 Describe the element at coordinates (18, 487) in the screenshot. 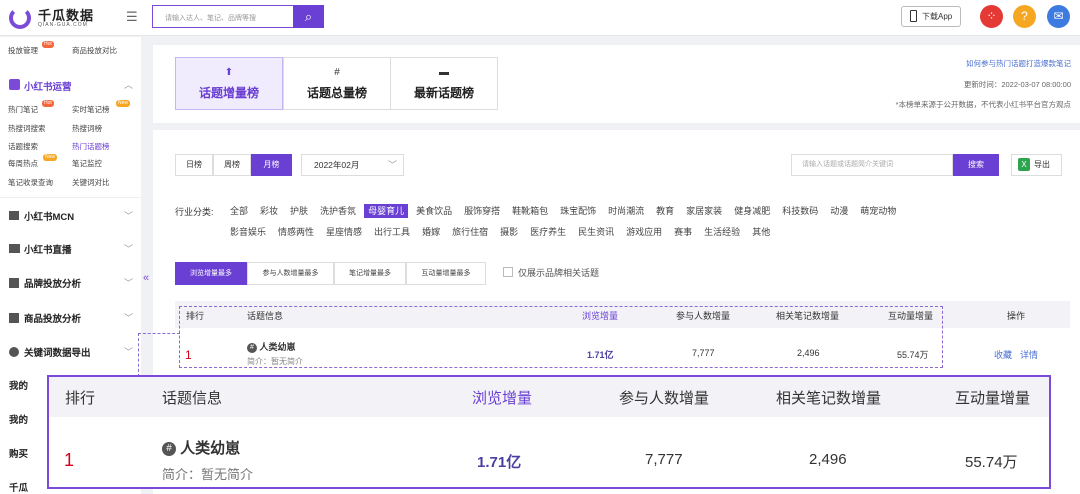

I see `sidebar-section-qiangua: 千瓜` at that location.